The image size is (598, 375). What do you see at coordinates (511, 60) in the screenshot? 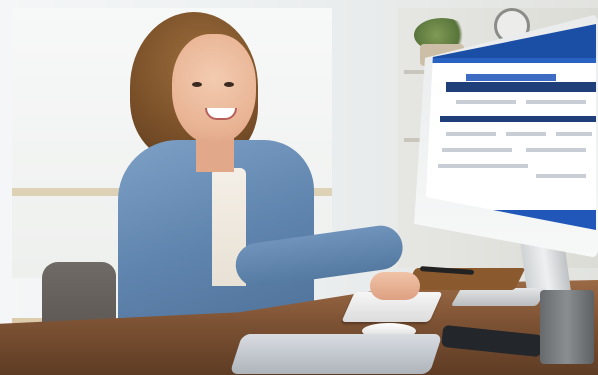
I see `screen-menu-bar` at bounding box center [511, 60].